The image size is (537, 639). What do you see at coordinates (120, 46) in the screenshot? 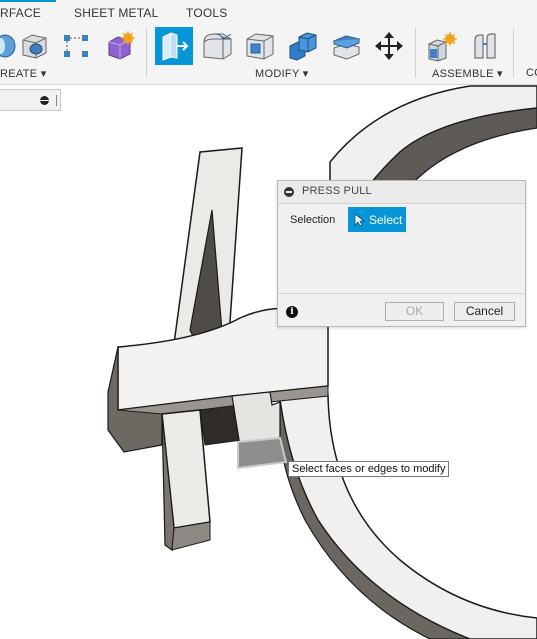
I see `create-form-icon` at bounding box center [120, 46].